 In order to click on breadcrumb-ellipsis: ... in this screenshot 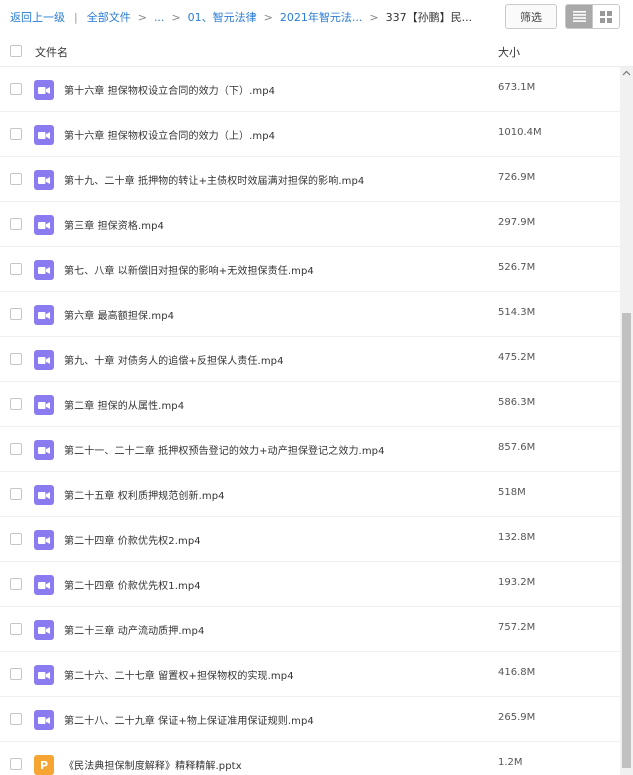, I will do `click(159, 17)`.